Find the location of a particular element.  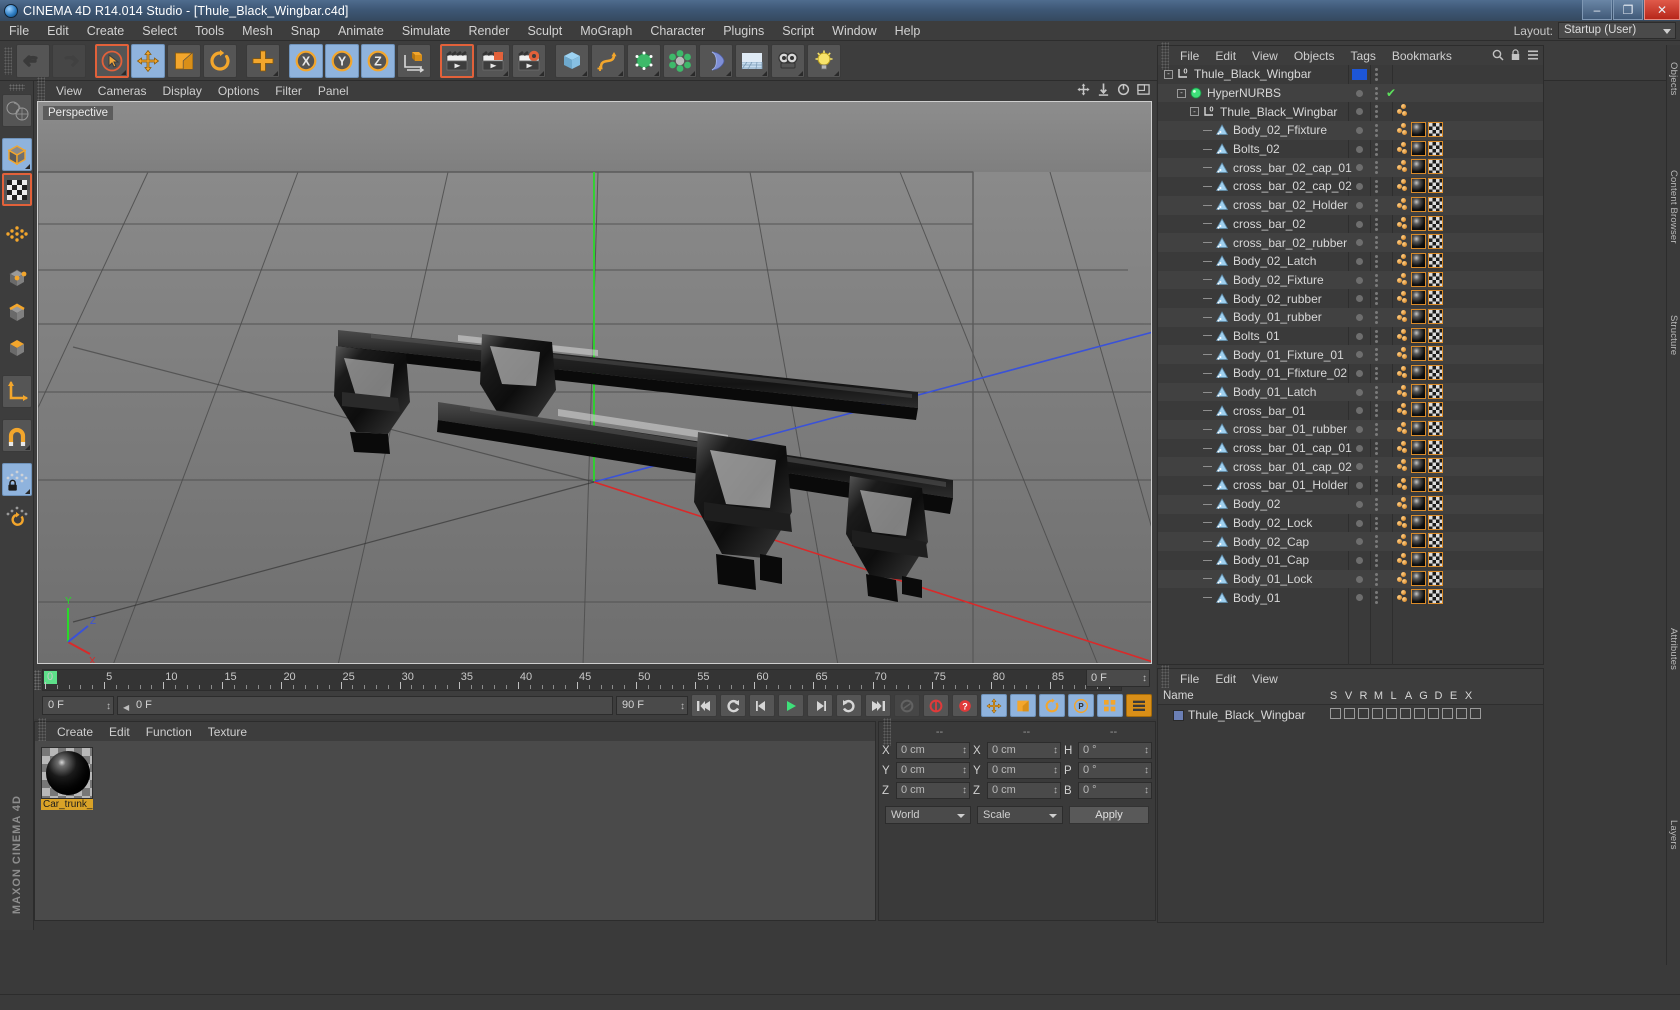

move-tool is located at coordinates (148, 60).